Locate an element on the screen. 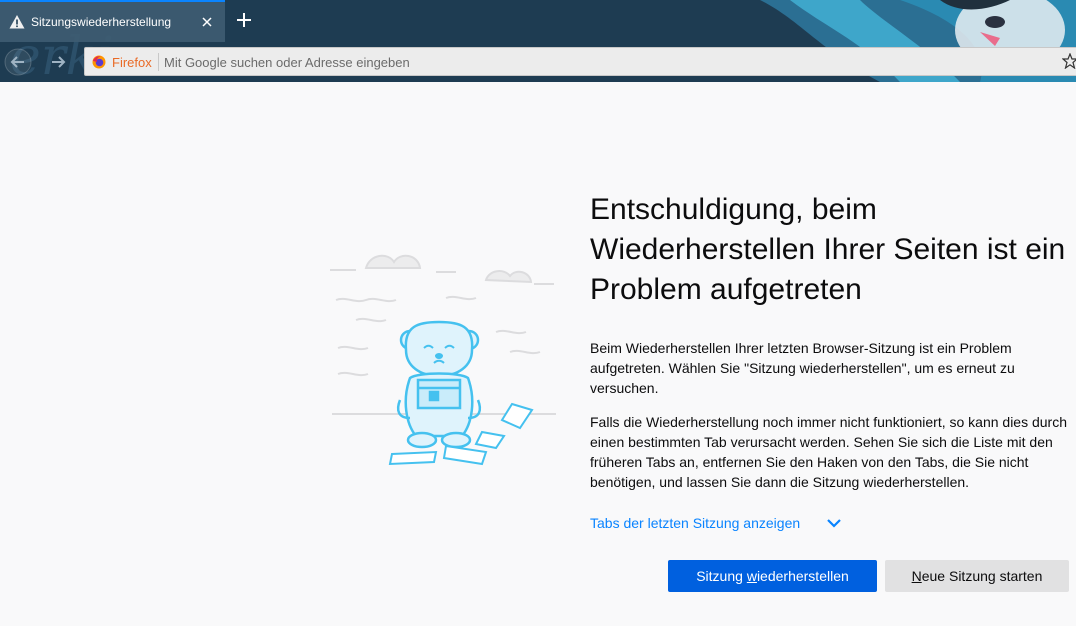 Image resolution: width=1076 pixels, height=626 pixels. url-separator is located at coordinates (158, 62).